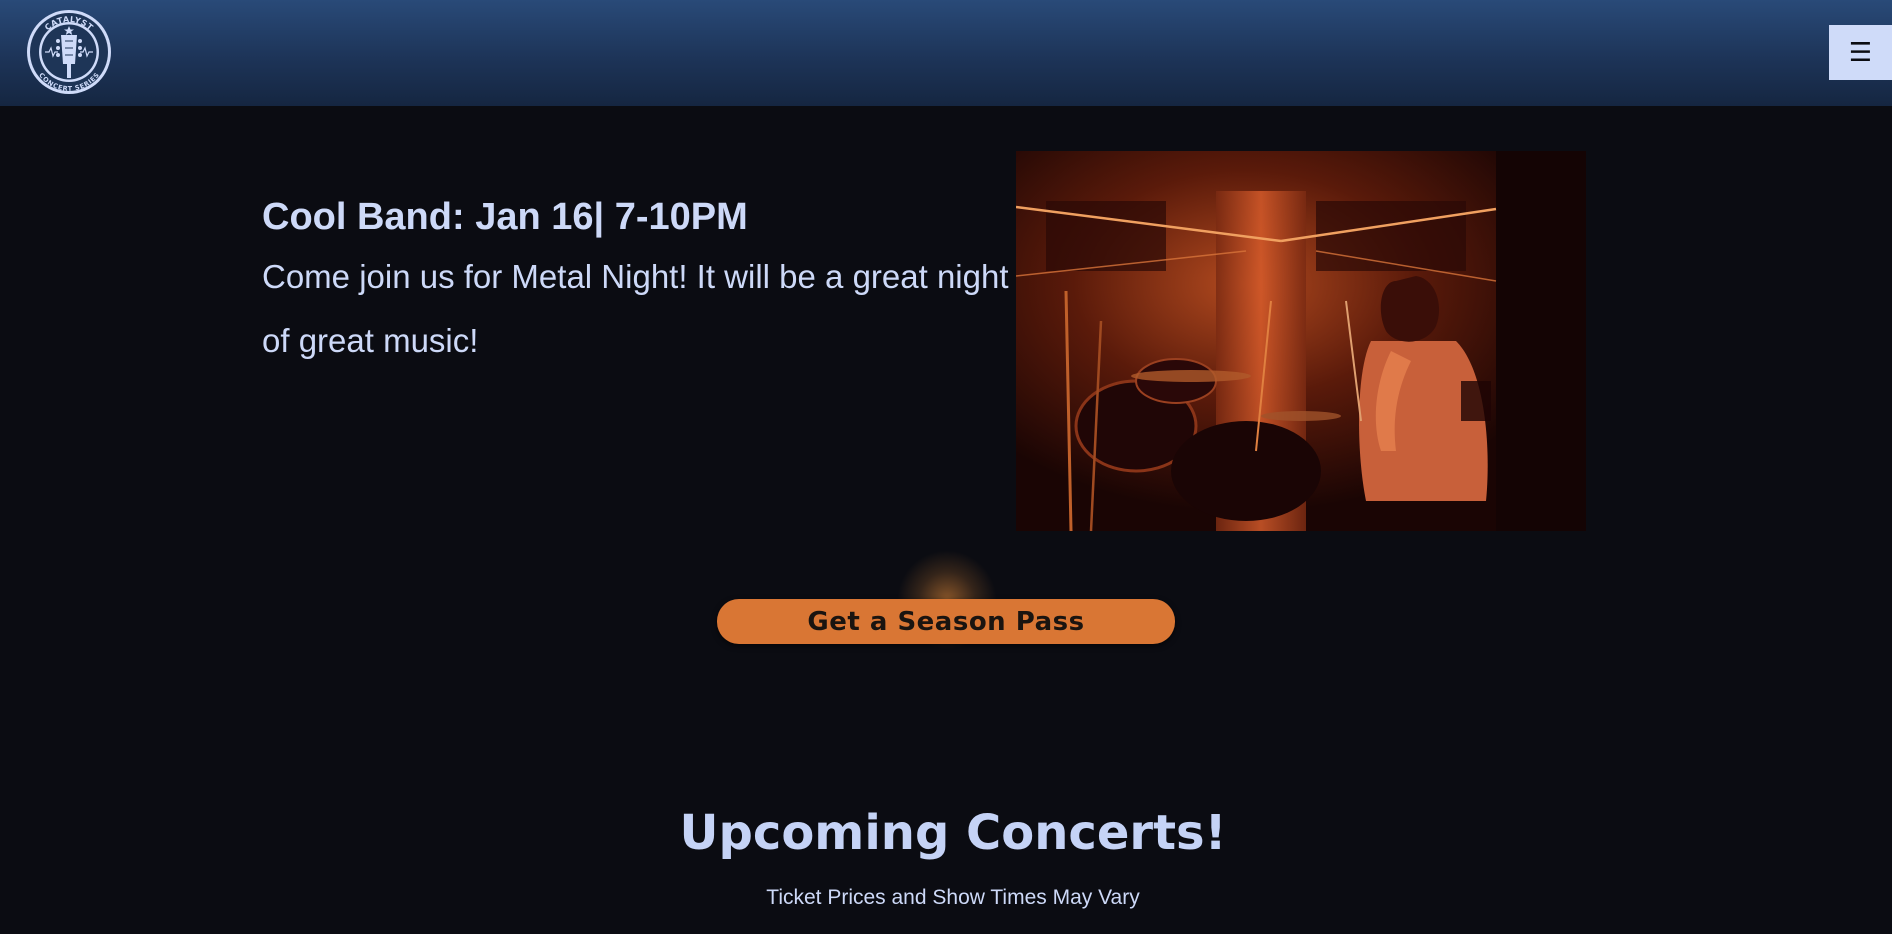 The image size is (1892, 934). I want to click on drummer-on-stage-photo, so click(1301, 341).